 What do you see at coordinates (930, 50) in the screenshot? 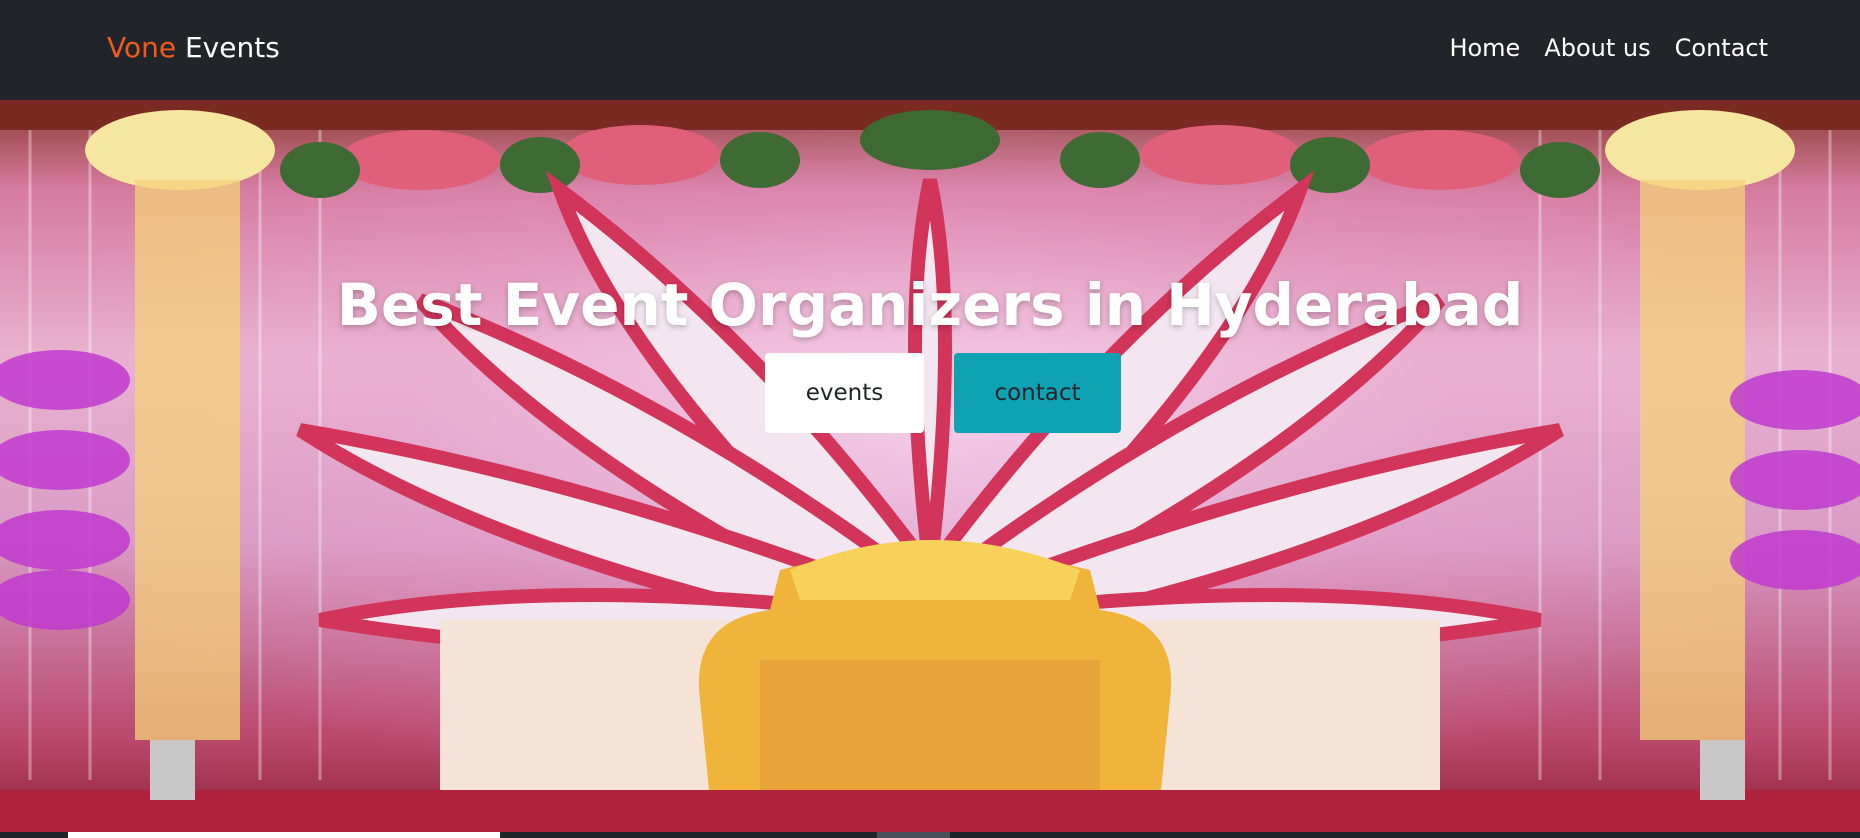
I see `navbar: Vone Events Home About us Contact` at bounding box center [930, 50].